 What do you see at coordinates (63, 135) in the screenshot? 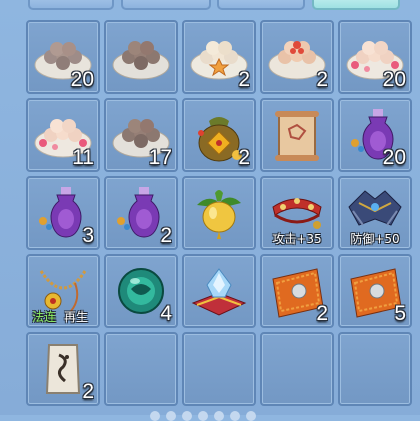
I see `inventory-slot: 11` at bounding box center [63, 135].